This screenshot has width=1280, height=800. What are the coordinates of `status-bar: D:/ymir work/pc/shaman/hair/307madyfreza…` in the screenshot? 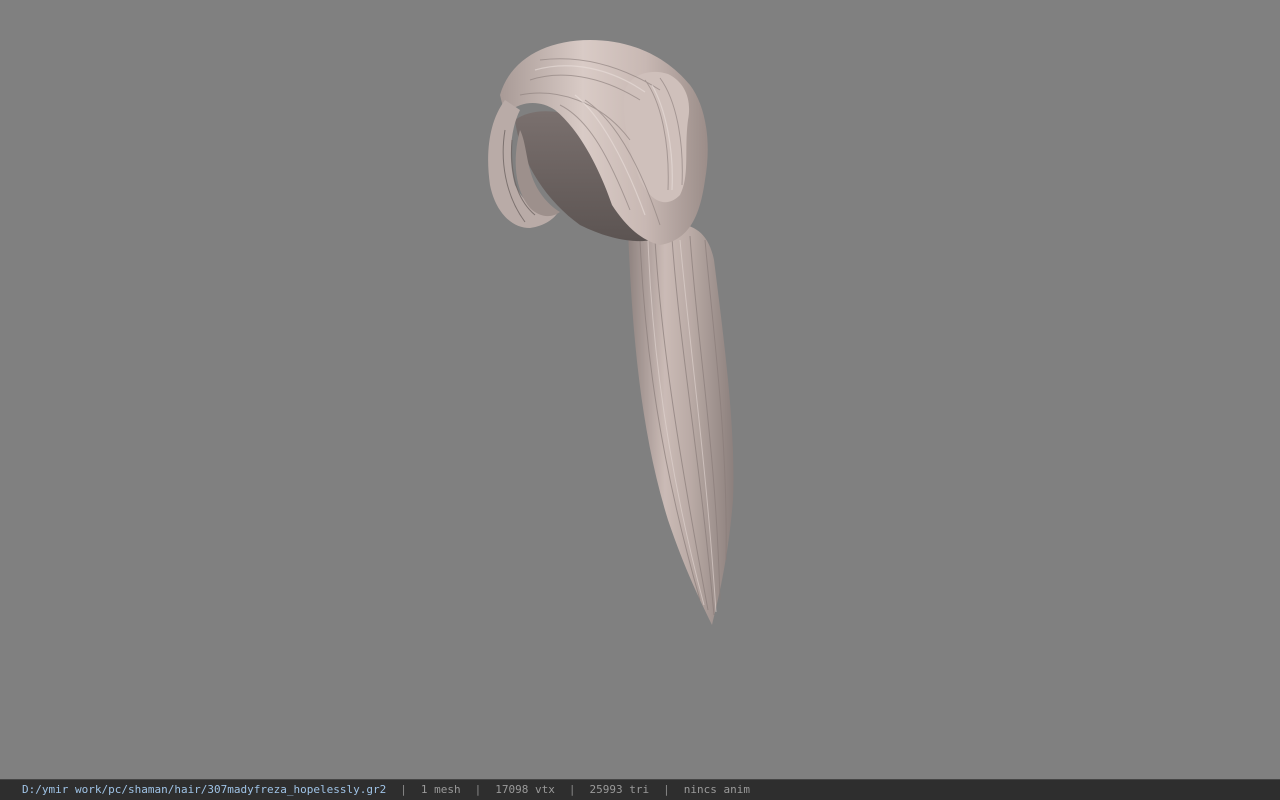 It's located at (640, 789).